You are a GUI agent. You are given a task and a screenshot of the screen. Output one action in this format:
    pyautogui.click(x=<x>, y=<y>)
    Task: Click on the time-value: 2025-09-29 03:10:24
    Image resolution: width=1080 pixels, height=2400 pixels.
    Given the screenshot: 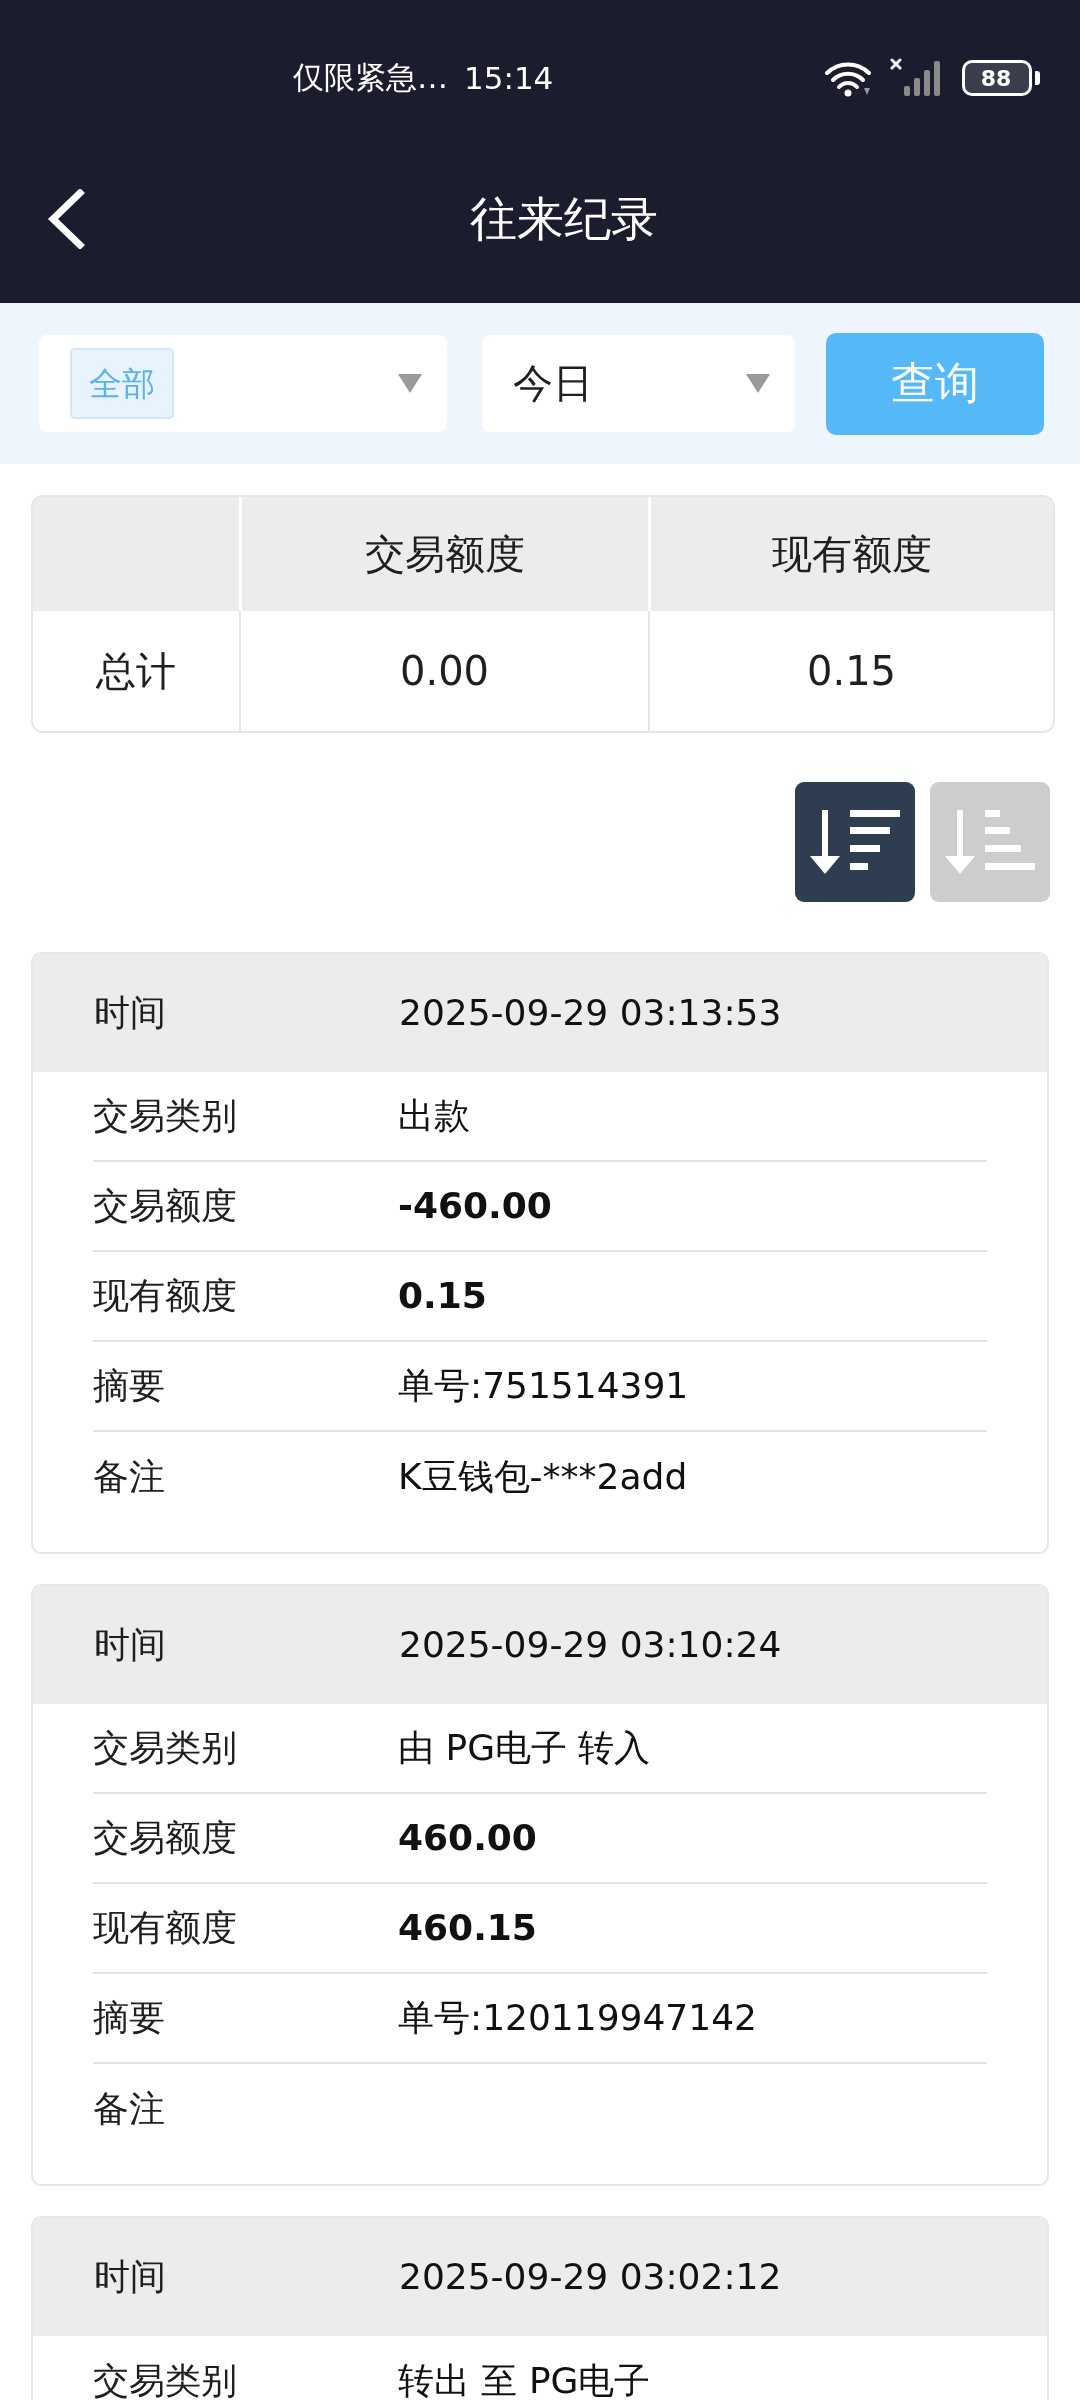 What is the action you would take?
    pyautogui.click(x=590, y=1645)
    